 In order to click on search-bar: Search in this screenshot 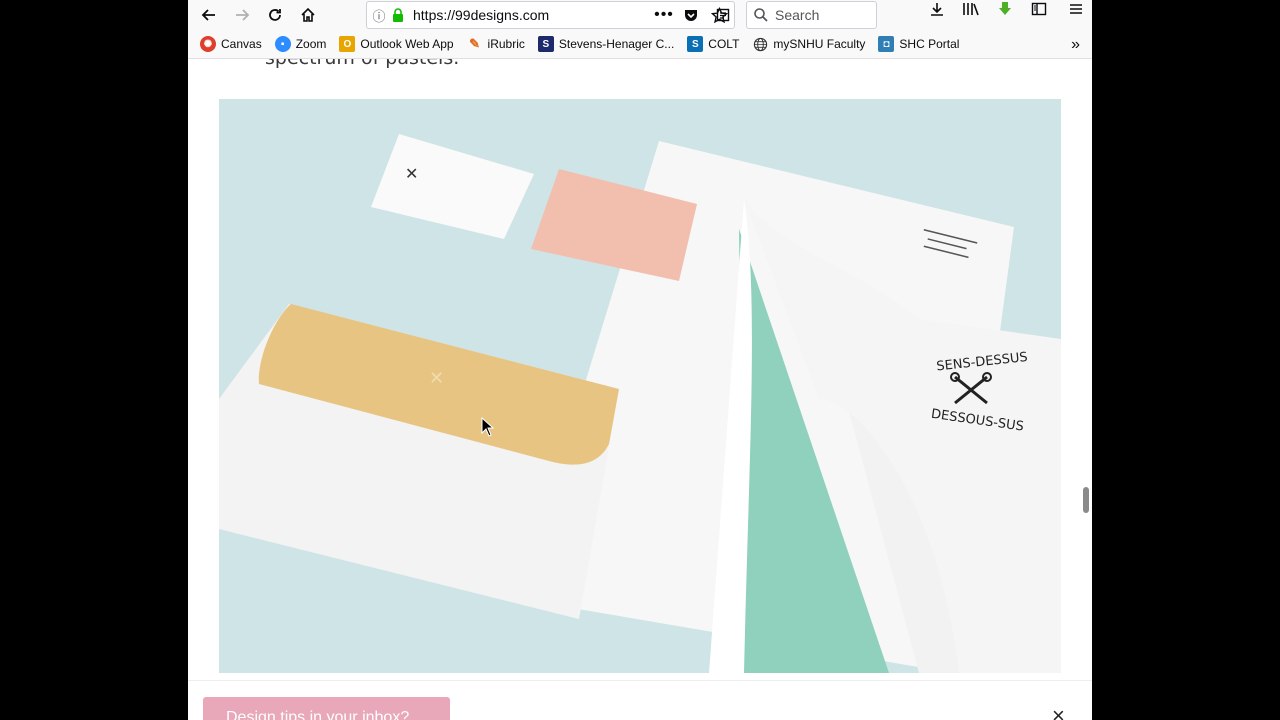, I will do `click(811, 15)`.